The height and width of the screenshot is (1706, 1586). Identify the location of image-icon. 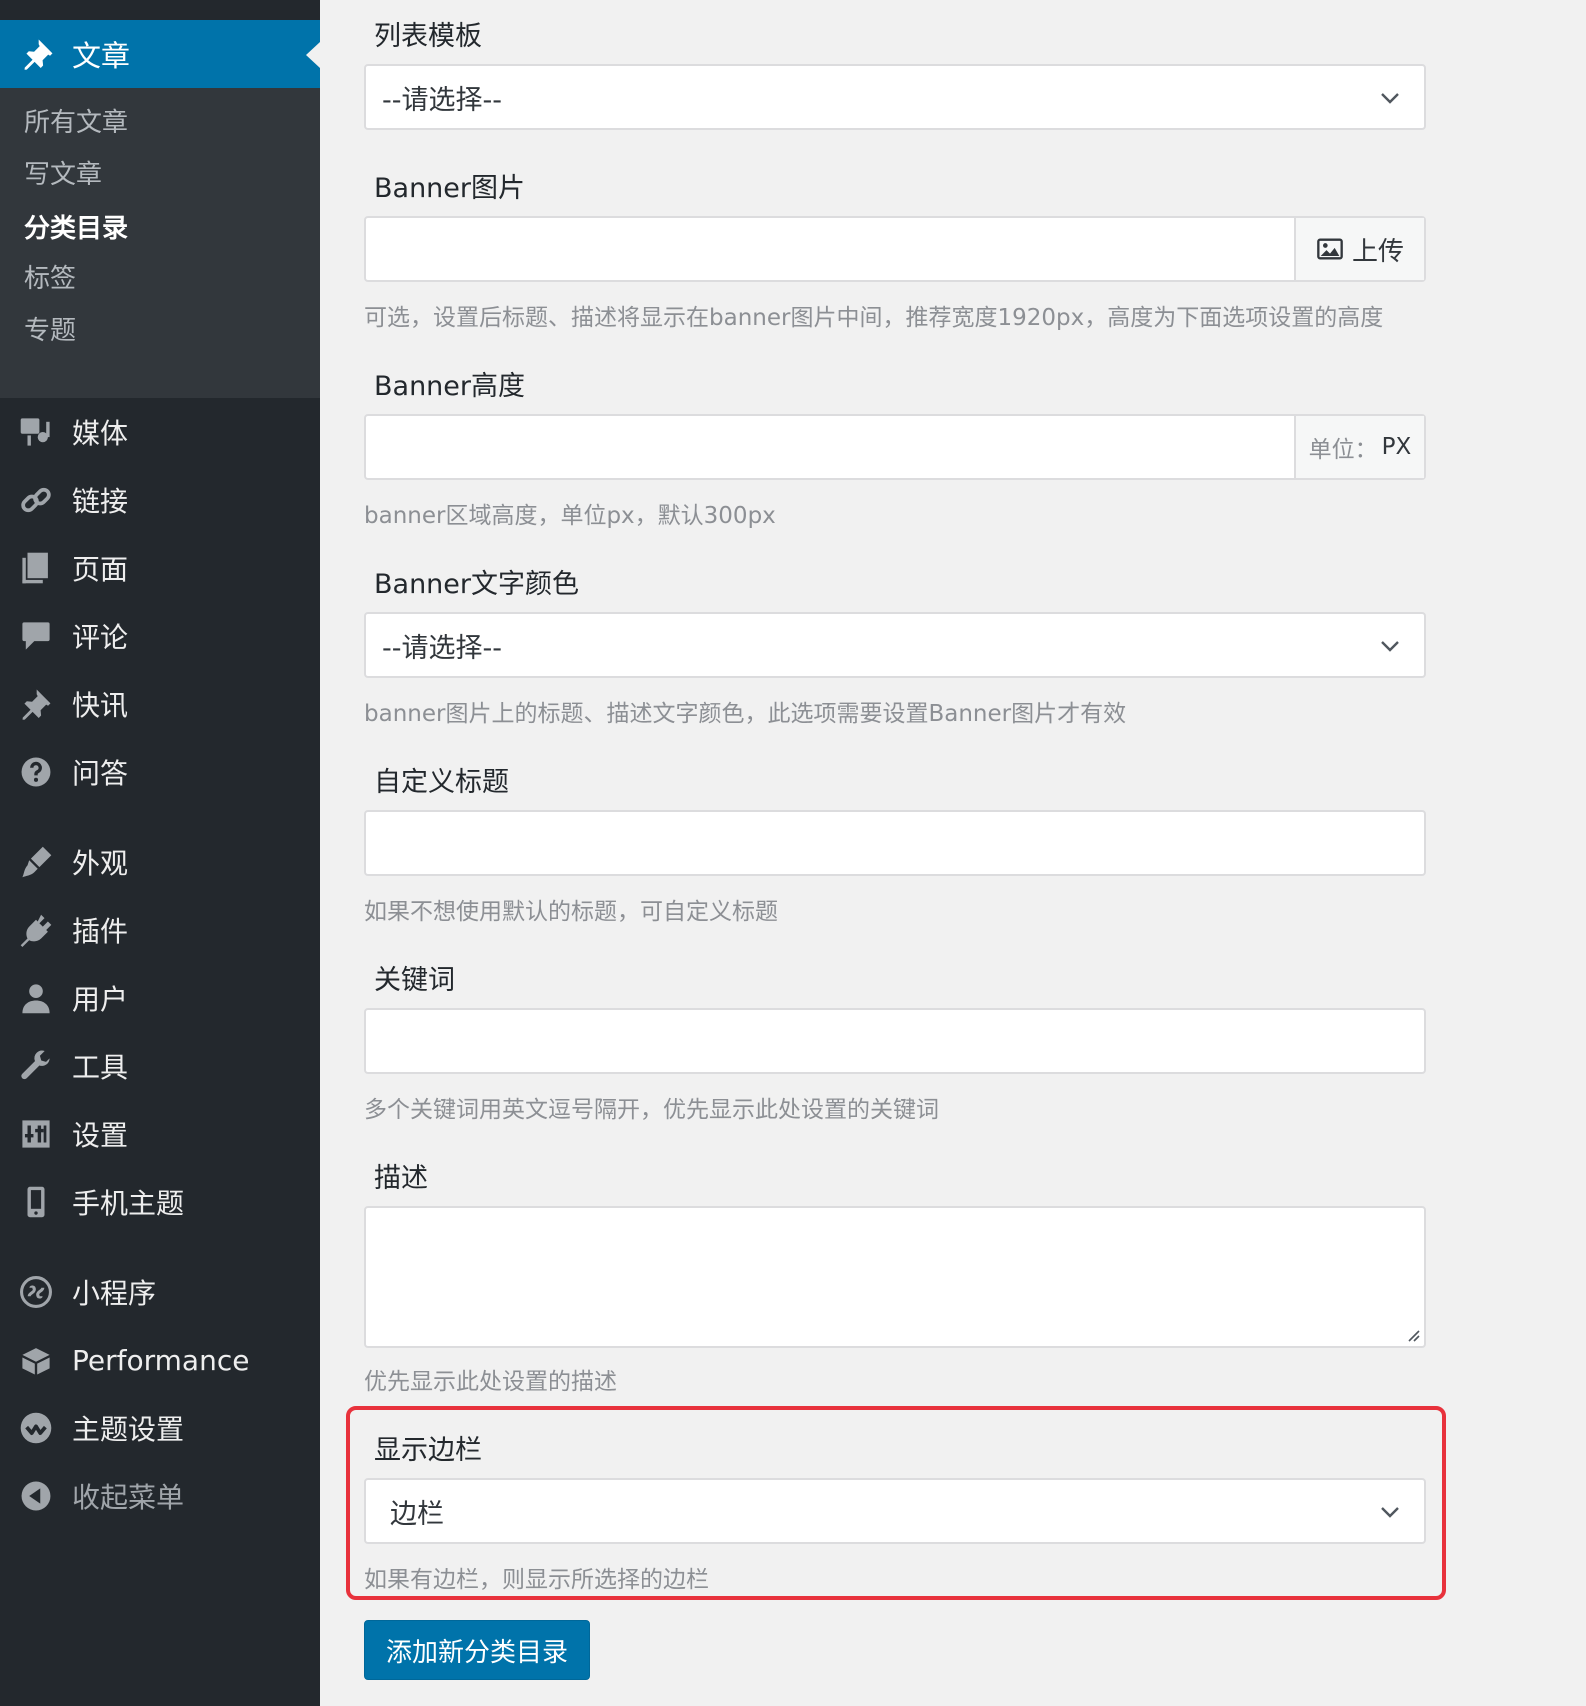
(1330, 249).